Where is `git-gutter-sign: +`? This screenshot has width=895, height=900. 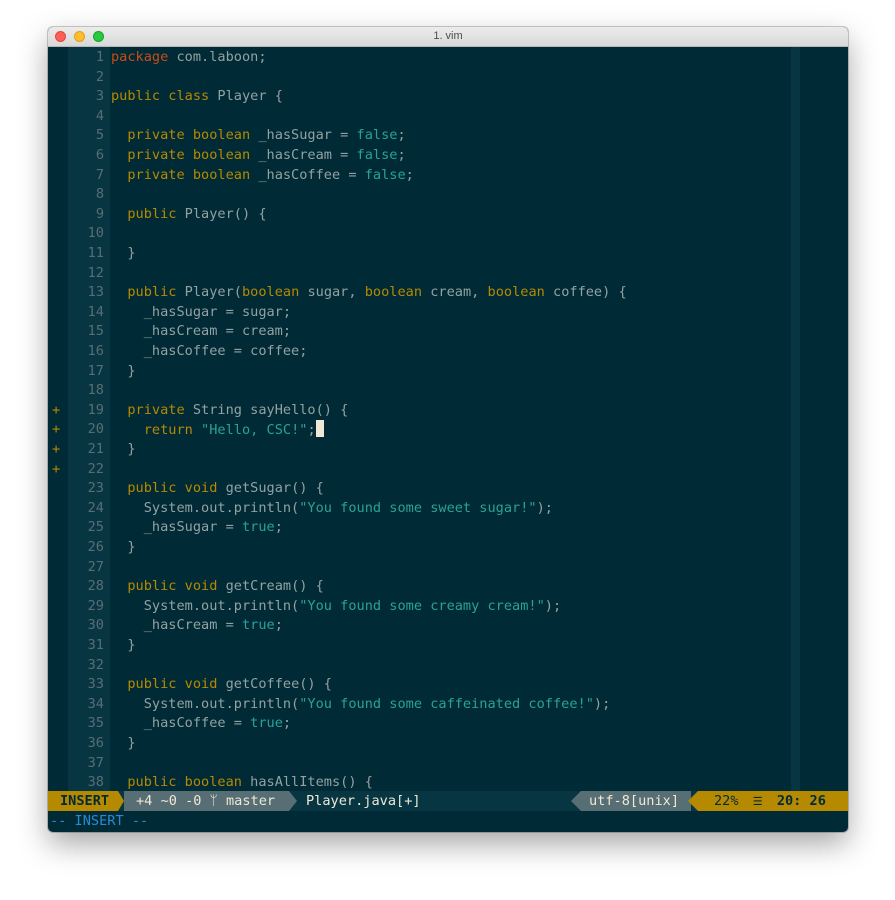
git-gutter-sign: + is located at coordinates (56, 468).